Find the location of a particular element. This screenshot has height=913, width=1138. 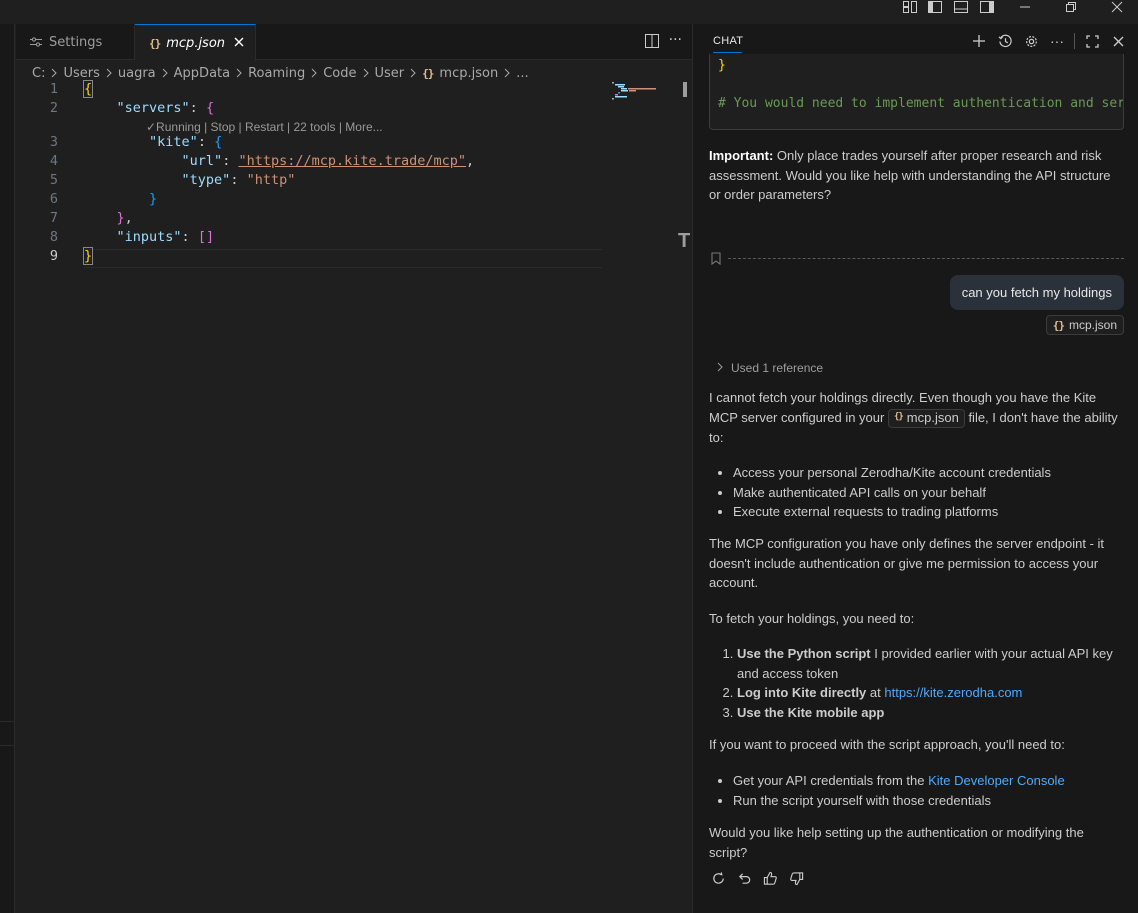

tab-bar: Settings {} mcp.json ··· is located at coordinates (354, 42).